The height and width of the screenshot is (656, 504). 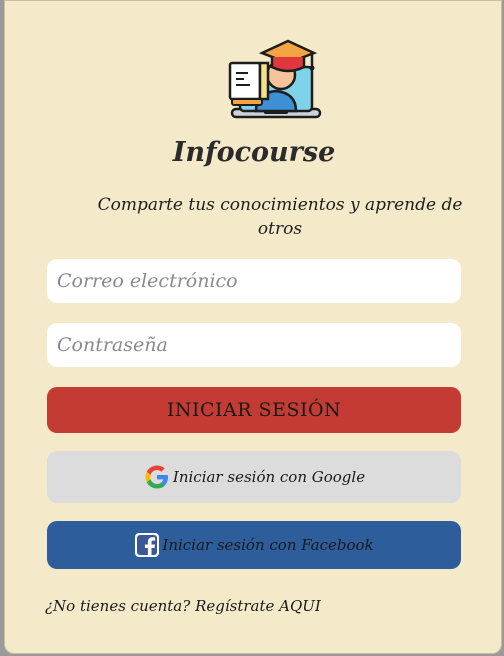 I want to click on facebook-login-button: Iniciar sesión con Facebook, so click(x=254, y=545).